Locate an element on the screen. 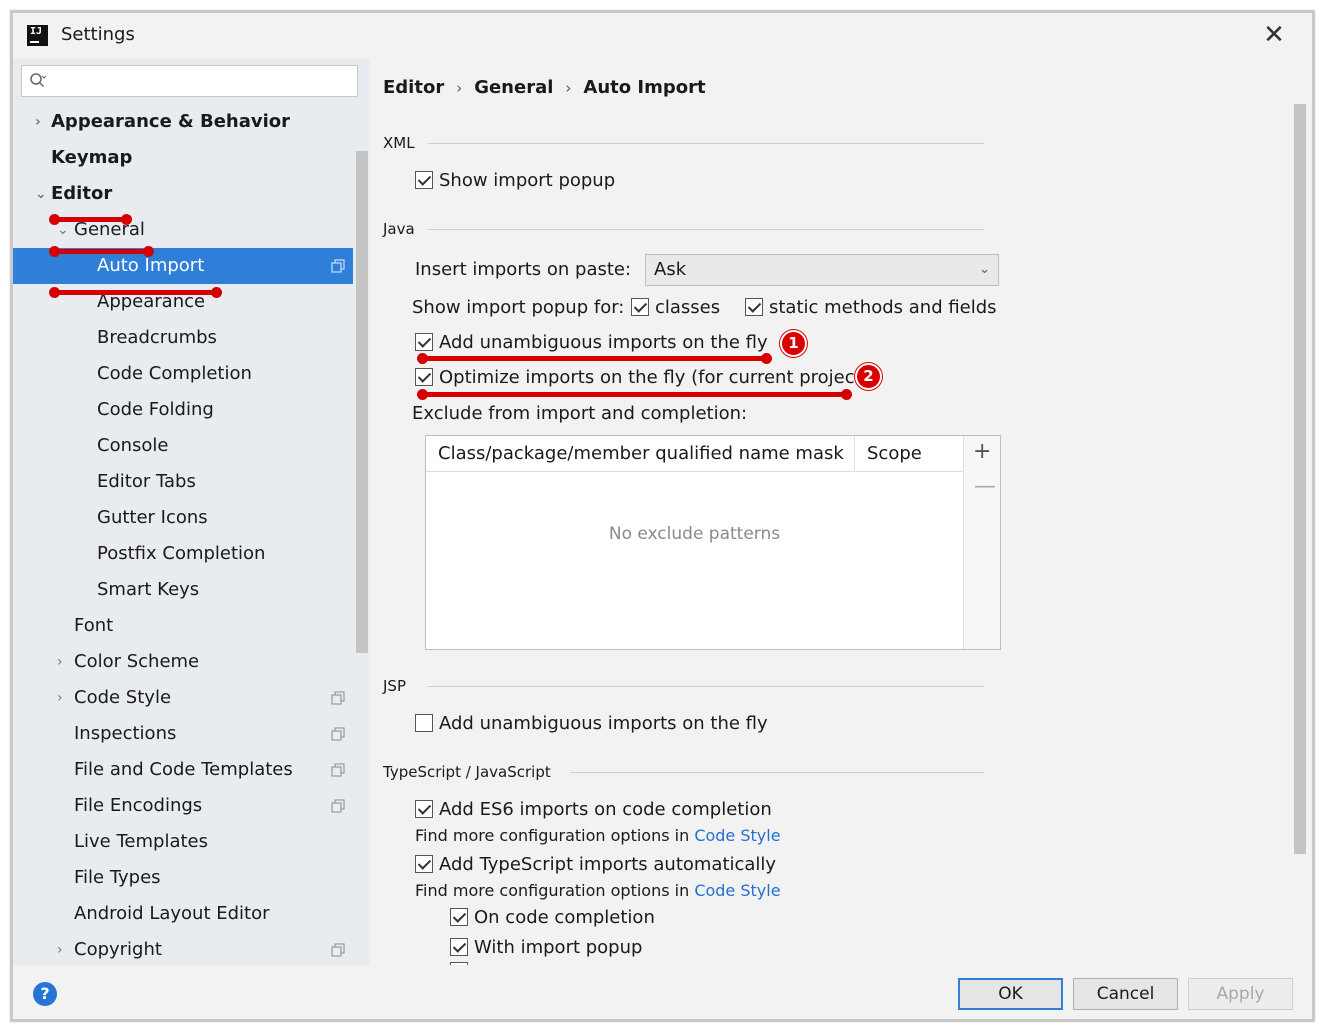 Image resolution: width=1322 pixels, height=1030 pixels. sidebar-item-font: Font is located at coordinates (183, 626).